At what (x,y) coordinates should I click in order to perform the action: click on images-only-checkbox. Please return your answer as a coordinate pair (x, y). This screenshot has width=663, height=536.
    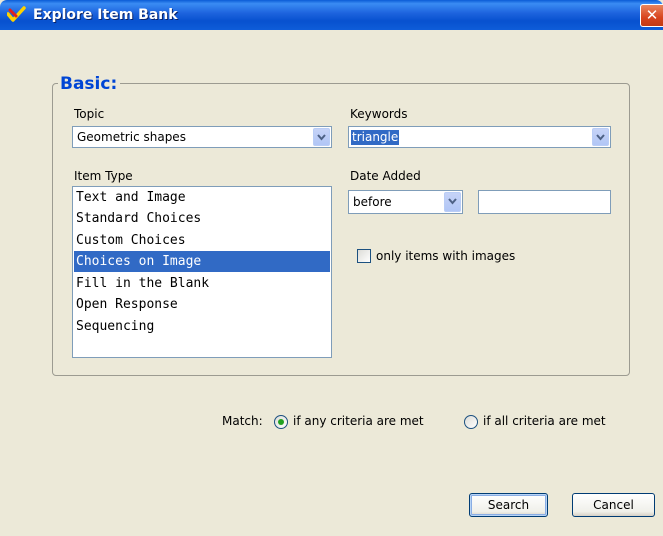
    Looking at the image, I should click on (364, 256).